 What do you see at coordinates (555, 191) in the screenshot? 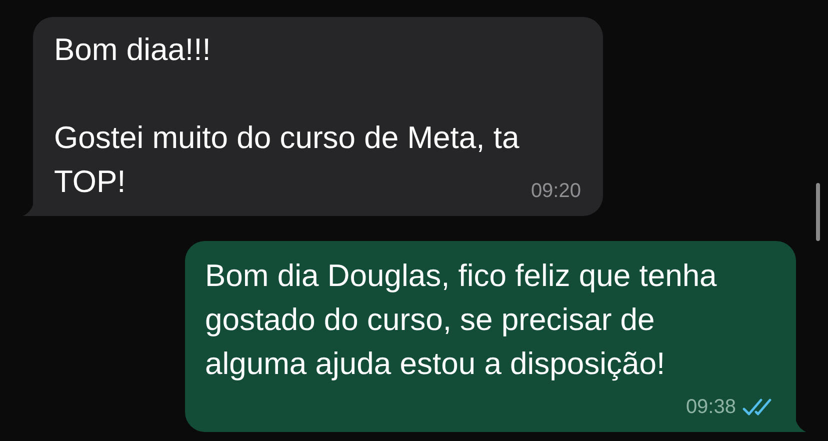
I see `message-time: 09:20` at bounding box center [555, 191].